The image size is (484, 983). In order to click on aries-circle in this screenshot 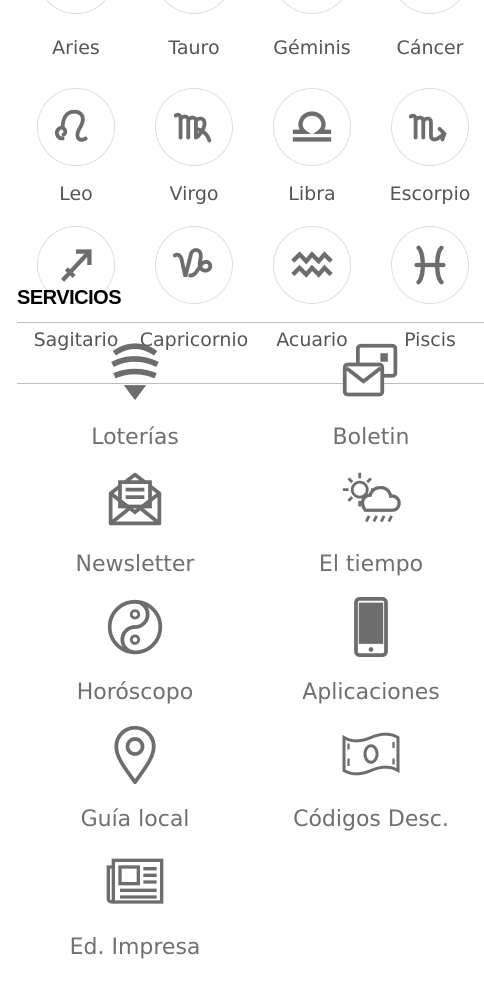, I will do `click(76, 7)`.